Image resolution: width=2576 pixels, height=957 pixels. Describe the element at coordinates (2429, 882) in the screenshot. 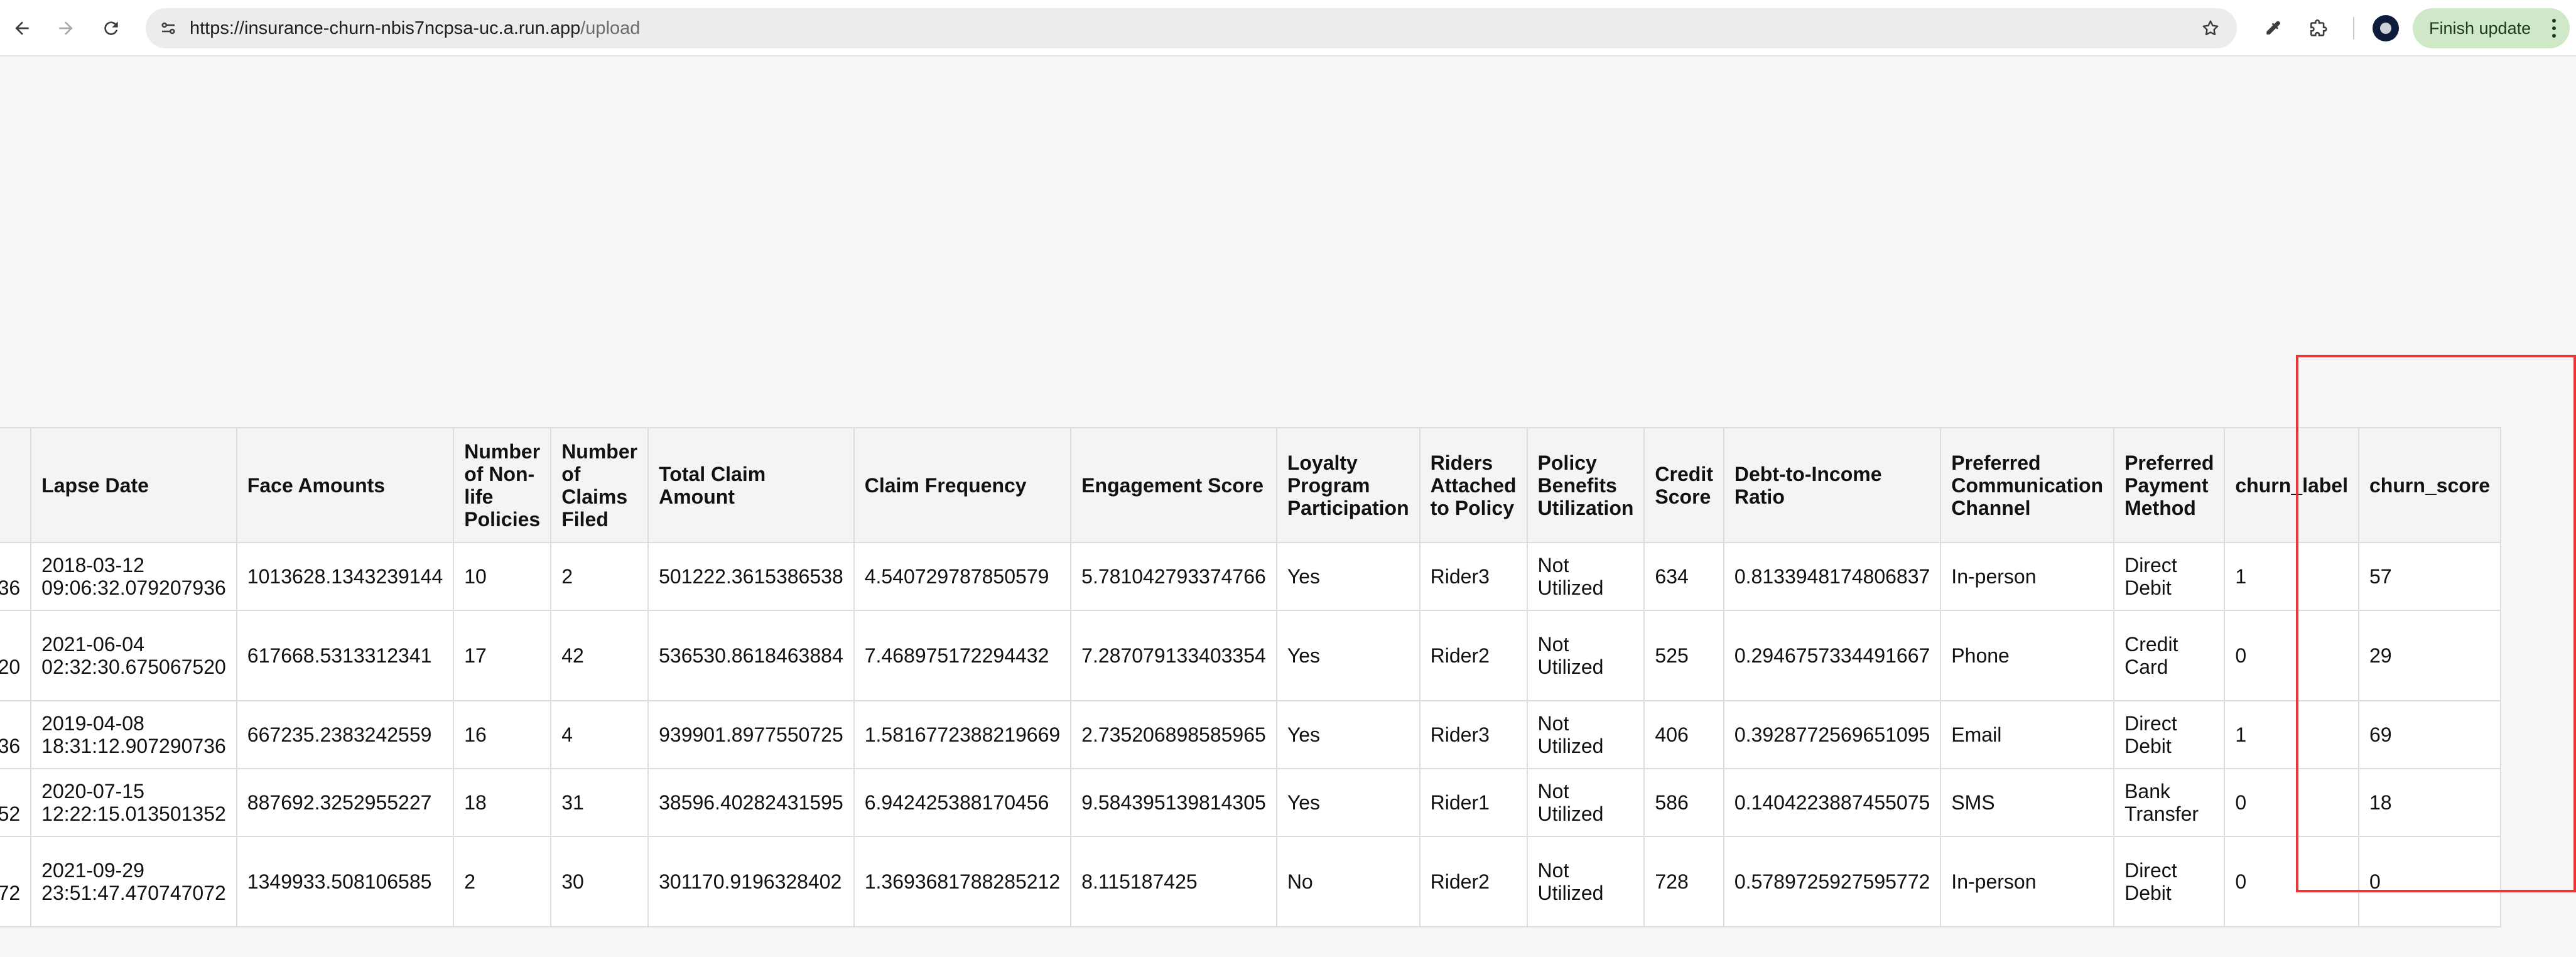

I see `churn-score-cell: 0` at that location.